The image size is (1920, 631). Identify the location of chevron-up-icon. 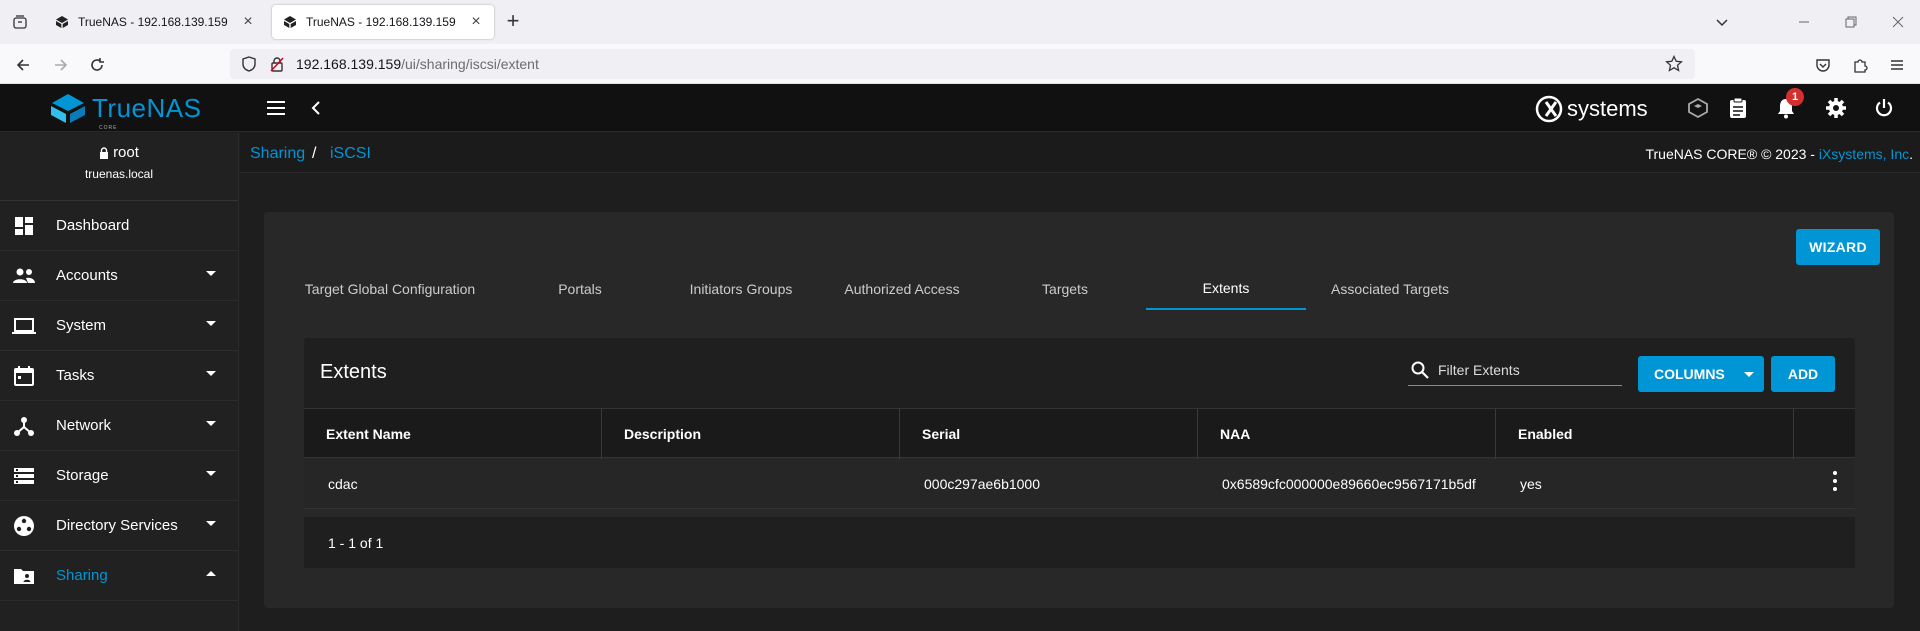
(211, 573).